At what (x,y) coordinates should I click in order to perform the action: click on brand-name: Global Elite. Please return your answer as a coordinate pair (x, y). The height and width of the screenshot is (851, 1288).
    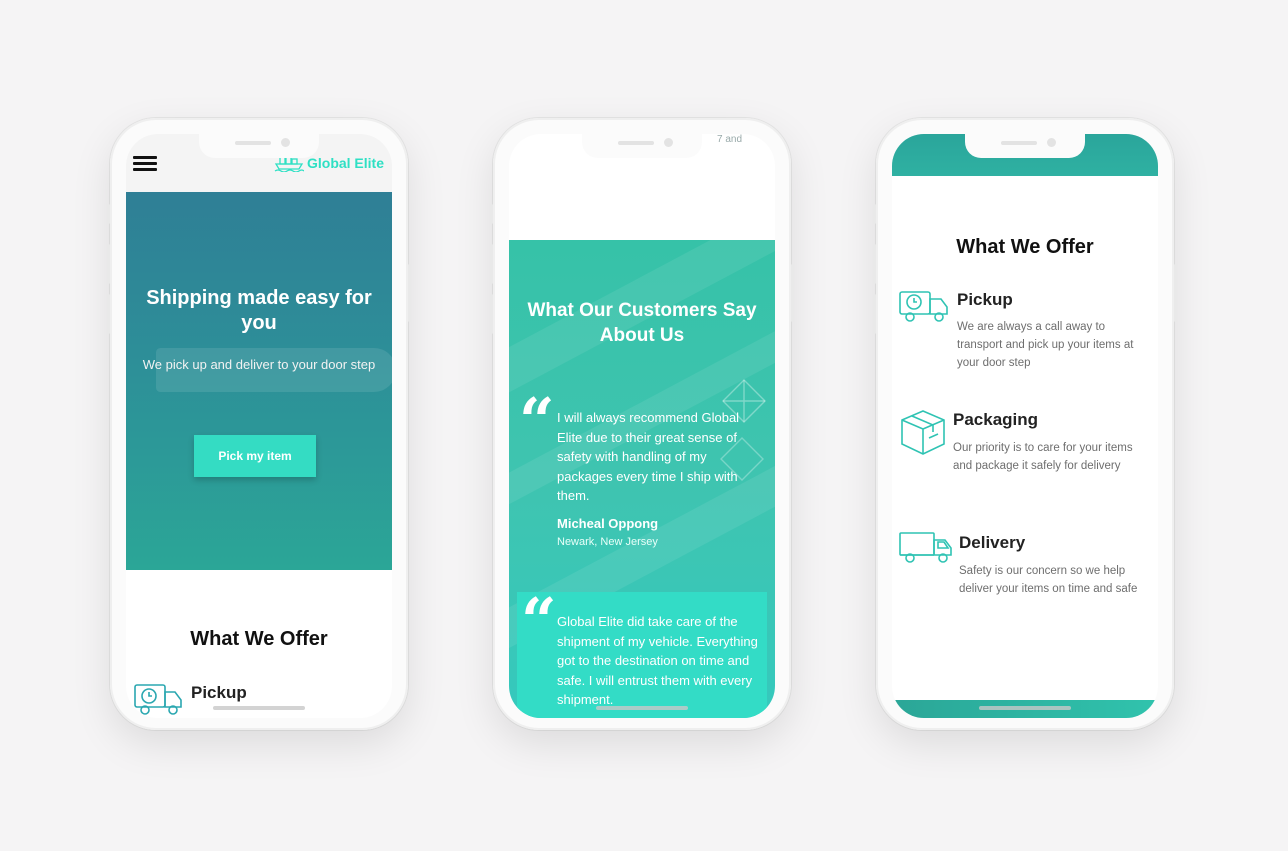
    Looking at the image, I should click on (345, 163).